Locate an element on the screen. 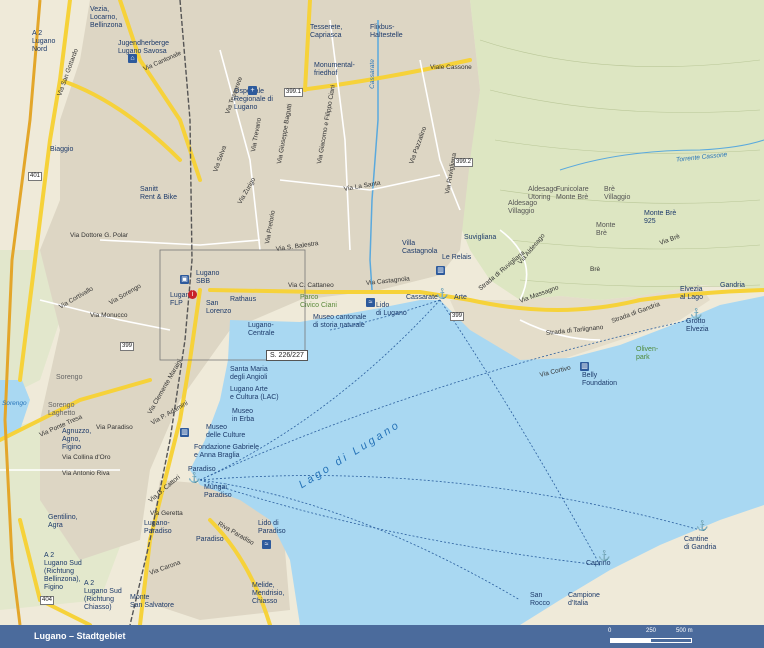 The width and height of the screenshot is (764, 648). scale-250: 250 is located at coordinates (651, 631).